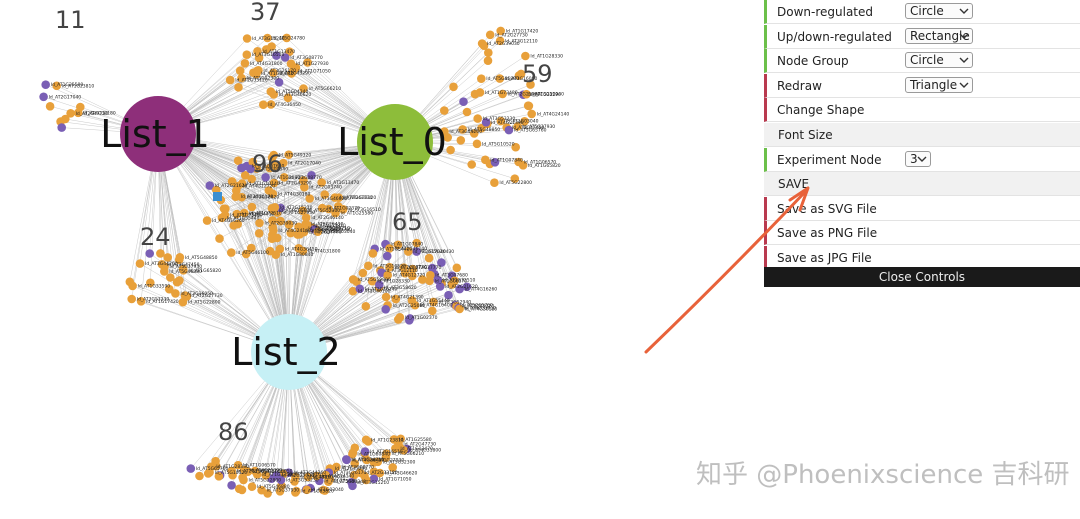  I want to click on gene-label: Id_AT1G25580, so click(67, 85).